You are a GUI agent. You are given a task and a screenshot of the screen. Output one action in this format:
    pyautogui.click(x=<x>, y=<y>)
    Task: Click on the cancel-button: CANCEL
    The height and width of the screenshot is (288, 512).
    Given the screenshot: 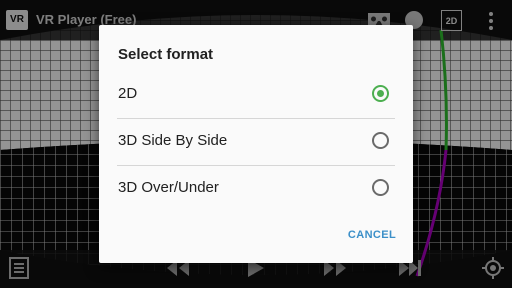 What is the action you would take?
    pyautogui.click(x=372, y=235)
    